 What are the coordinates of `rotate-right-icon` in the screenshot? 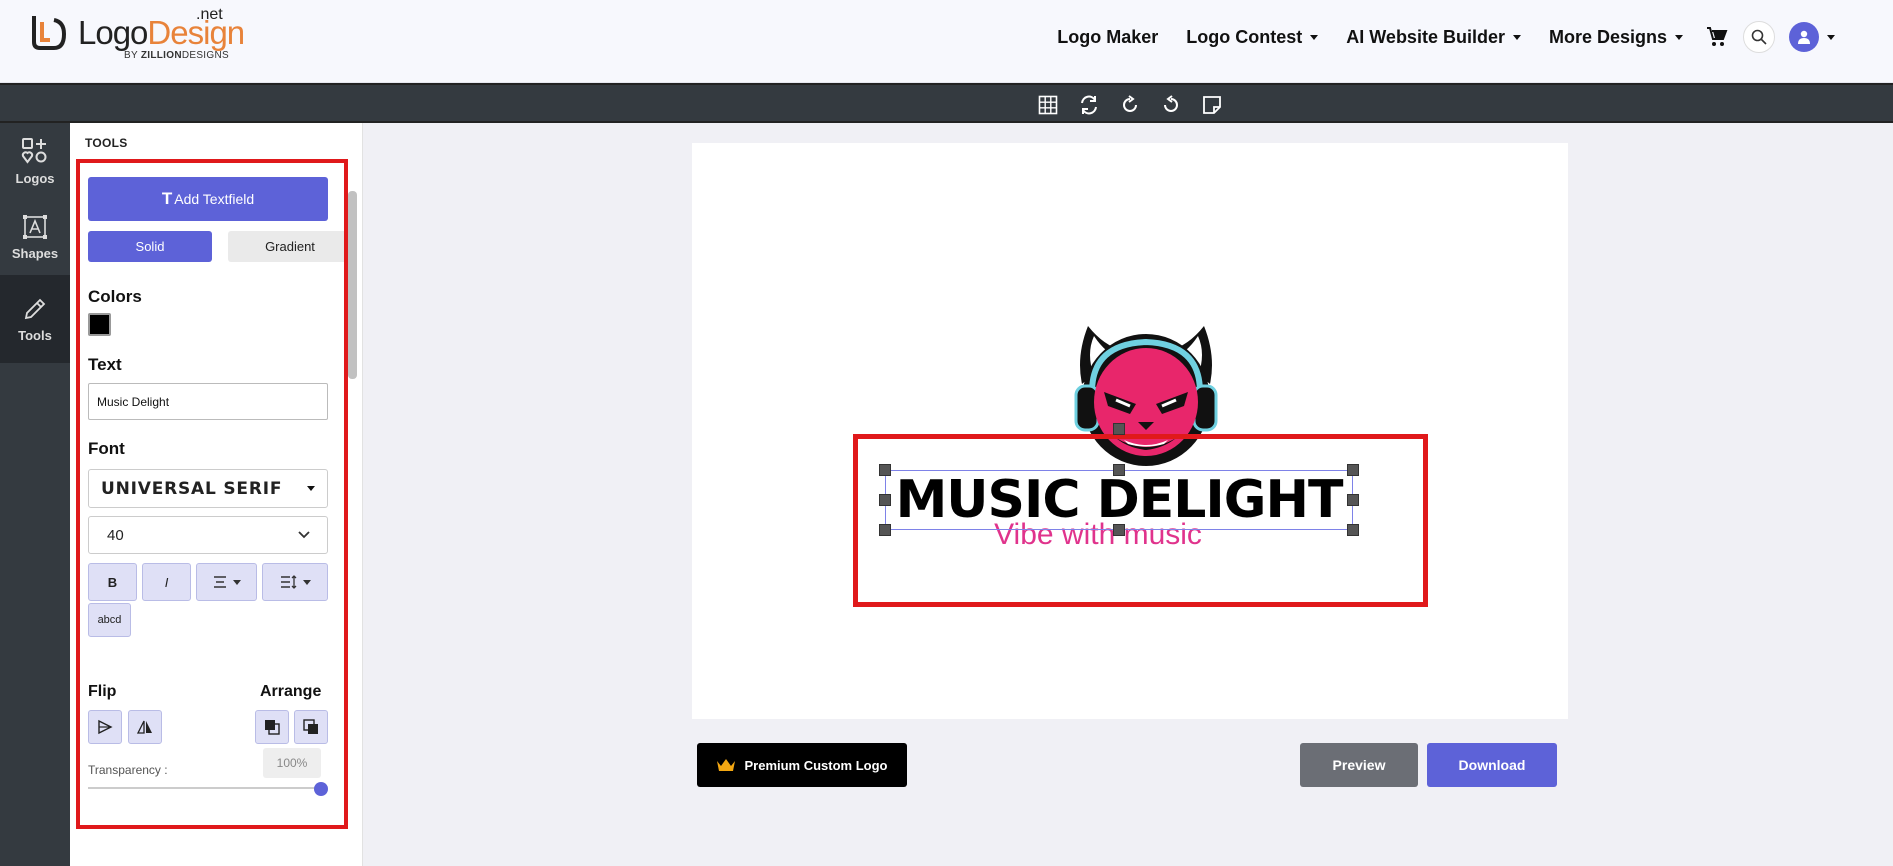 It's located at (1130, 103).